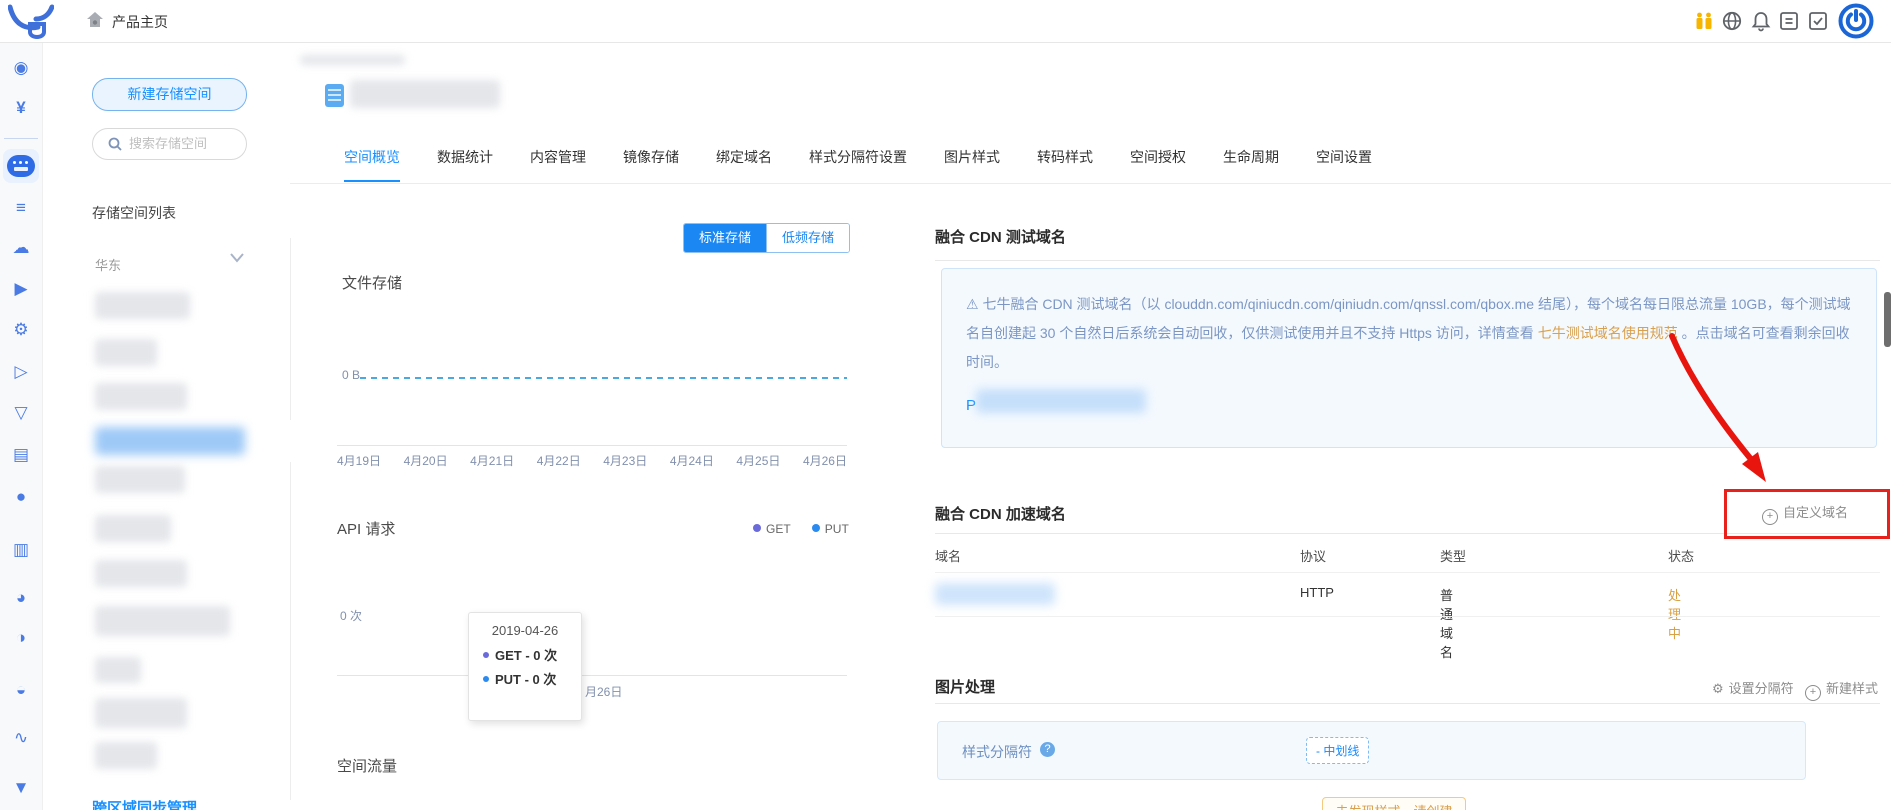  Describe the element at coordinates (1856, 21) in the screenshot. I see `avatar-power-icon` at that location.